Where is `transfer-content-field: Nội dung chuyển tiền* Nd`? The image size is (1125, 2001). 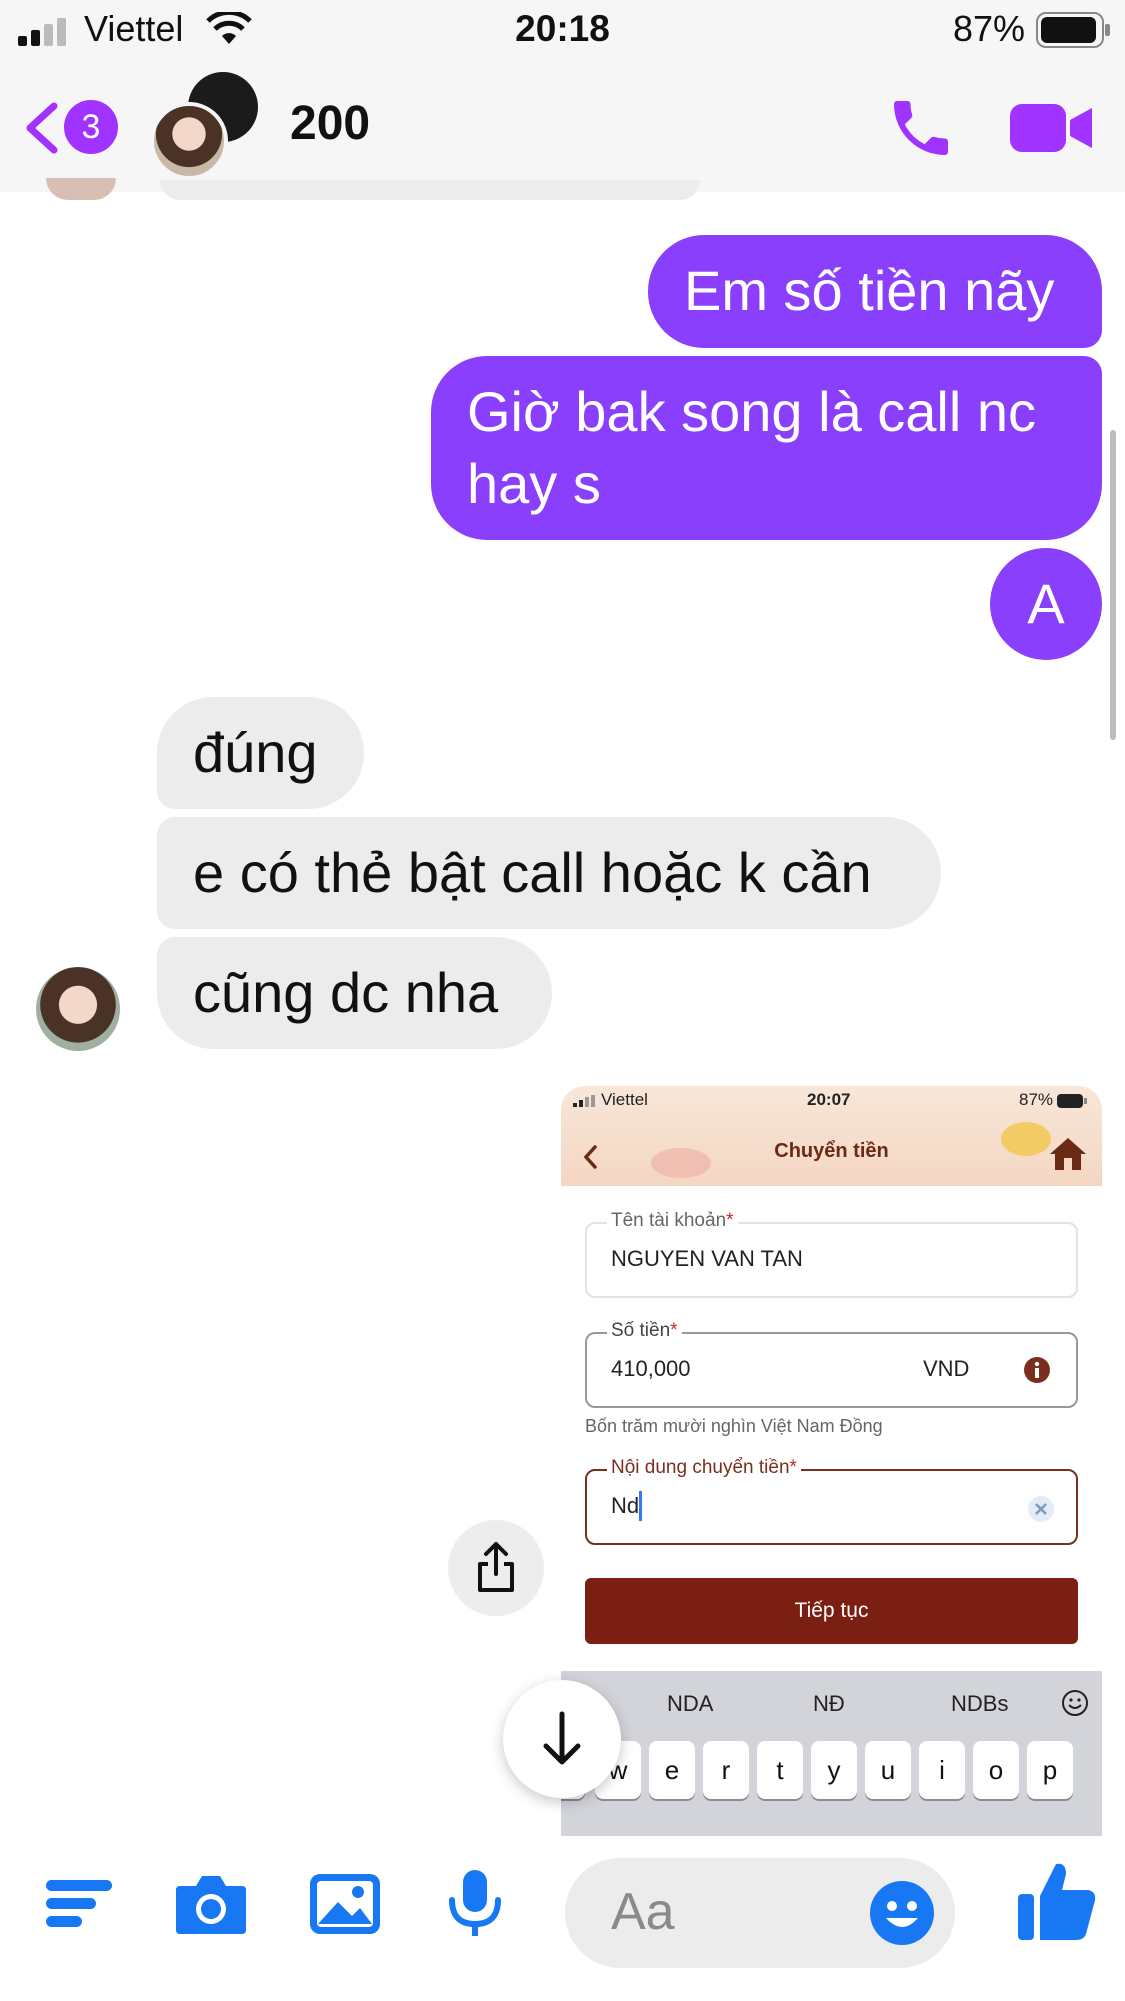
transfer-content-field: Nội dung chuyển tiền* Nd is located at coordinates (831, 1501).